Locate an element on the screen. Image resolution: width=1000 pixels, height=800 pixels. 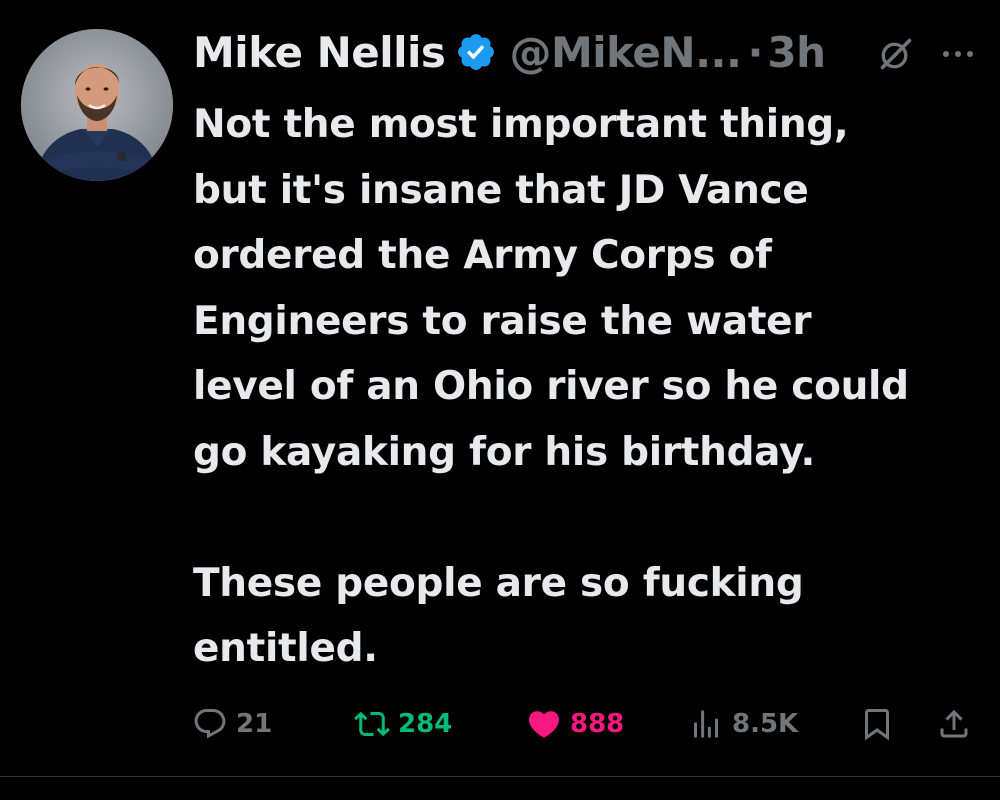
reply-button: 21 is located at coordinates (232, 724).